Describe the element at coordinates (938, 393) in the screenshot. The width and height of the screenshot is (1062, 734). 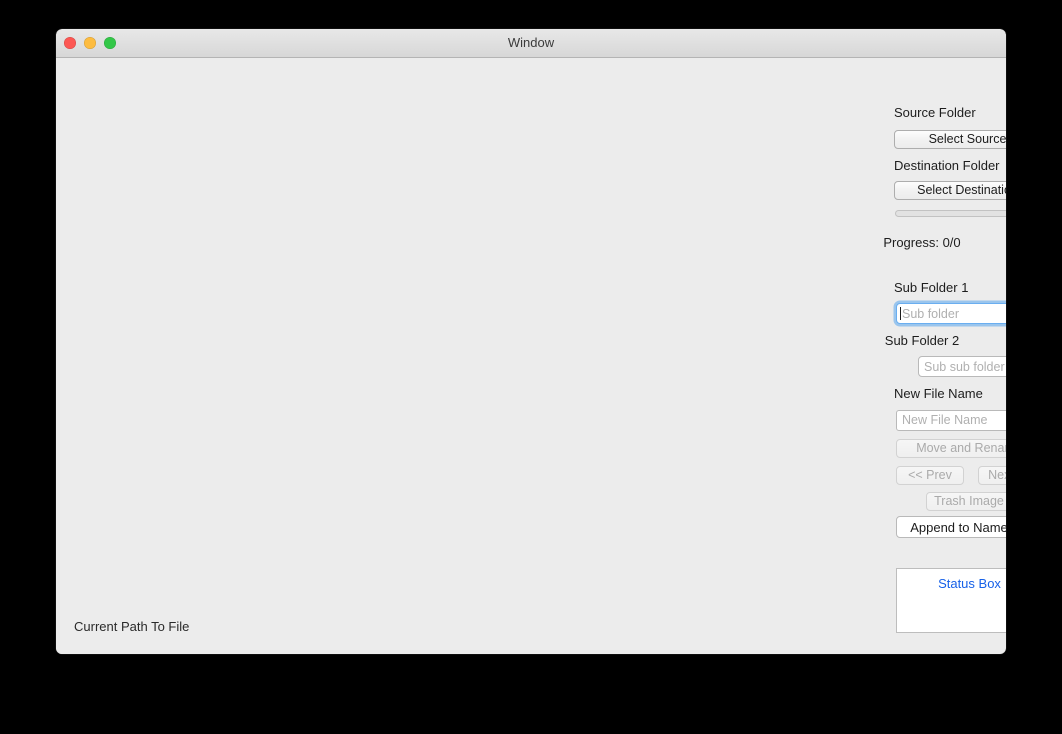
I see `new-file-name-label: New File Name` at that location.